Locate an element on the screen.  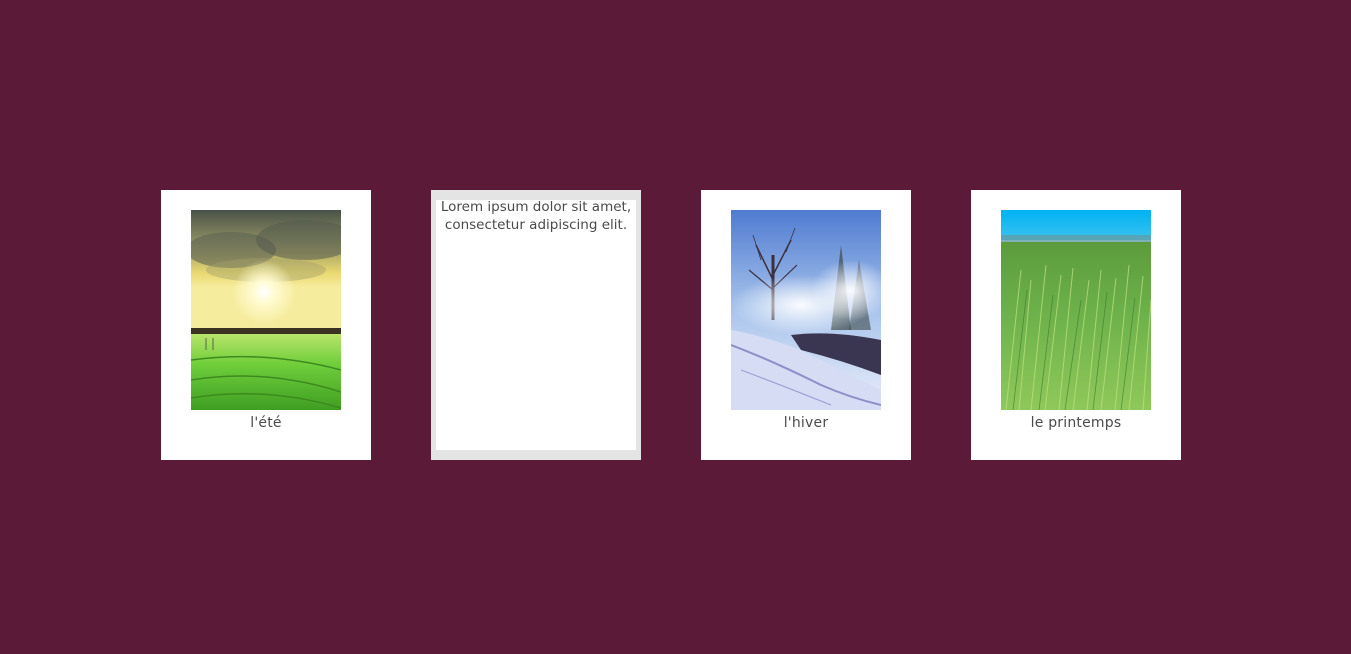
card-caption: l'été is located at coordinates (266, 423).